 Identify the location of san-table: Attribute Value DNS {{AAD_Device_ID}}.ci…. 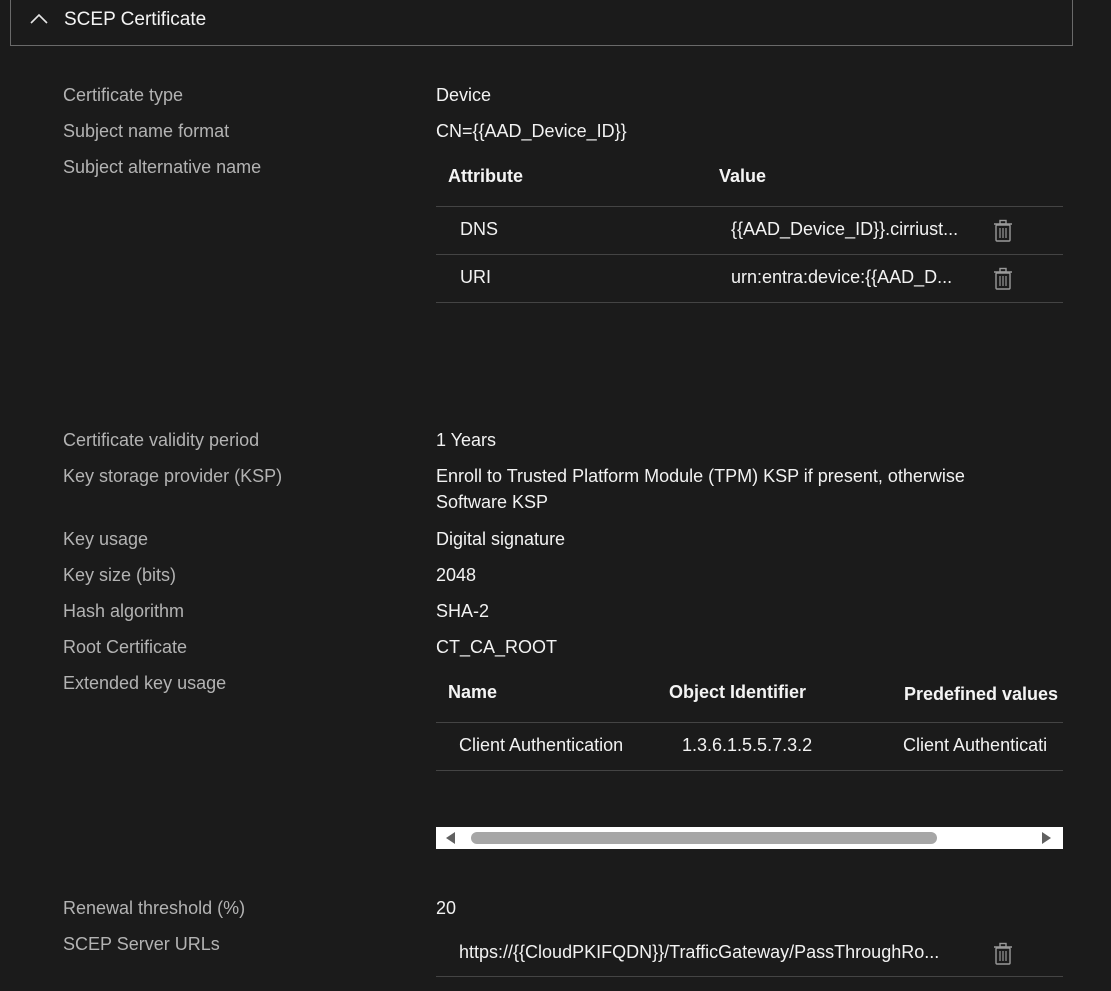
(749, 228).